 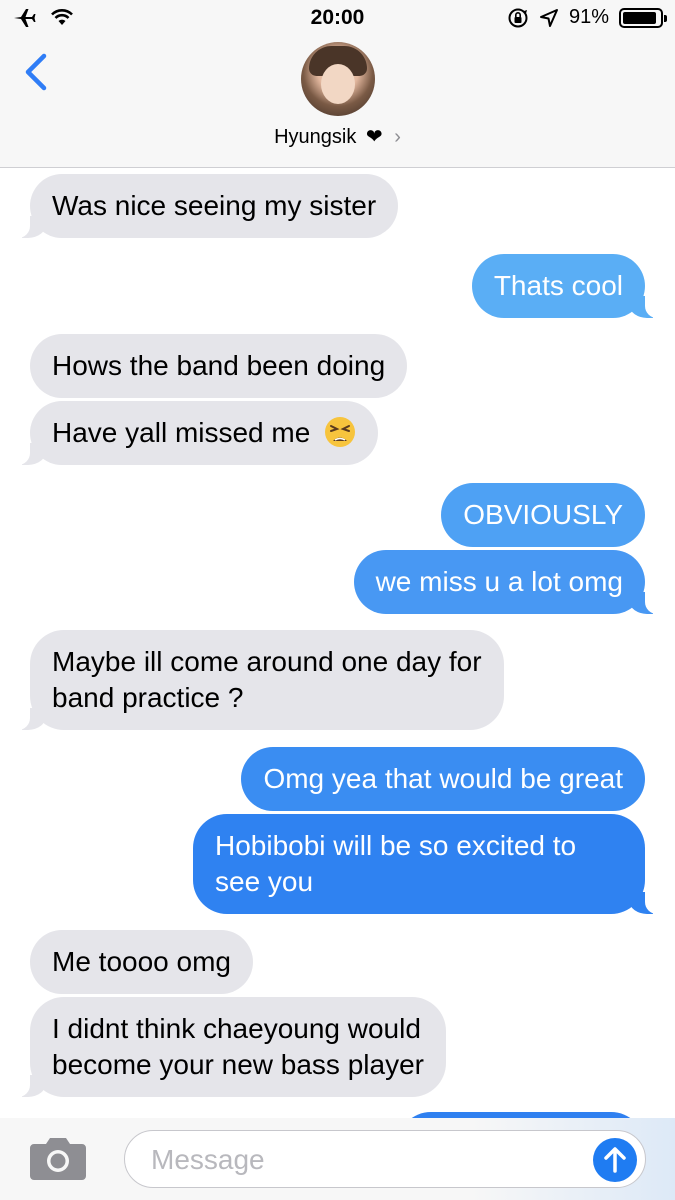 I want to click on send-button, so click(x=615, y=1160).